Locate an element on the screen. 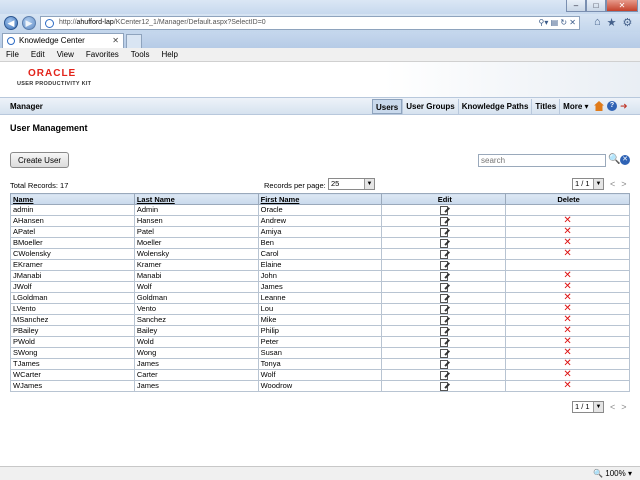 The height and width of the screenshot is (480, 640). stop-icon: ✕ is located at coordinates (572, 22).